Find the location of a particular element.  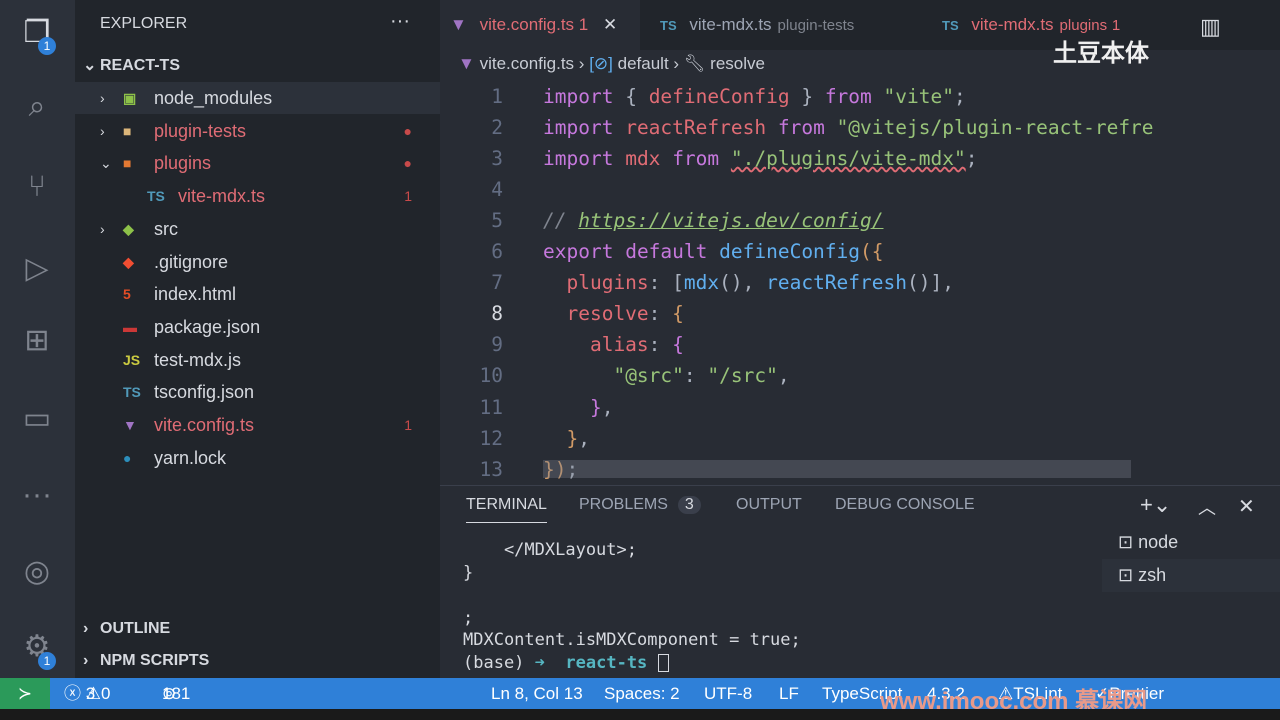

terminal-line: </MDXLayout>; is located at coordinates (550, 550).